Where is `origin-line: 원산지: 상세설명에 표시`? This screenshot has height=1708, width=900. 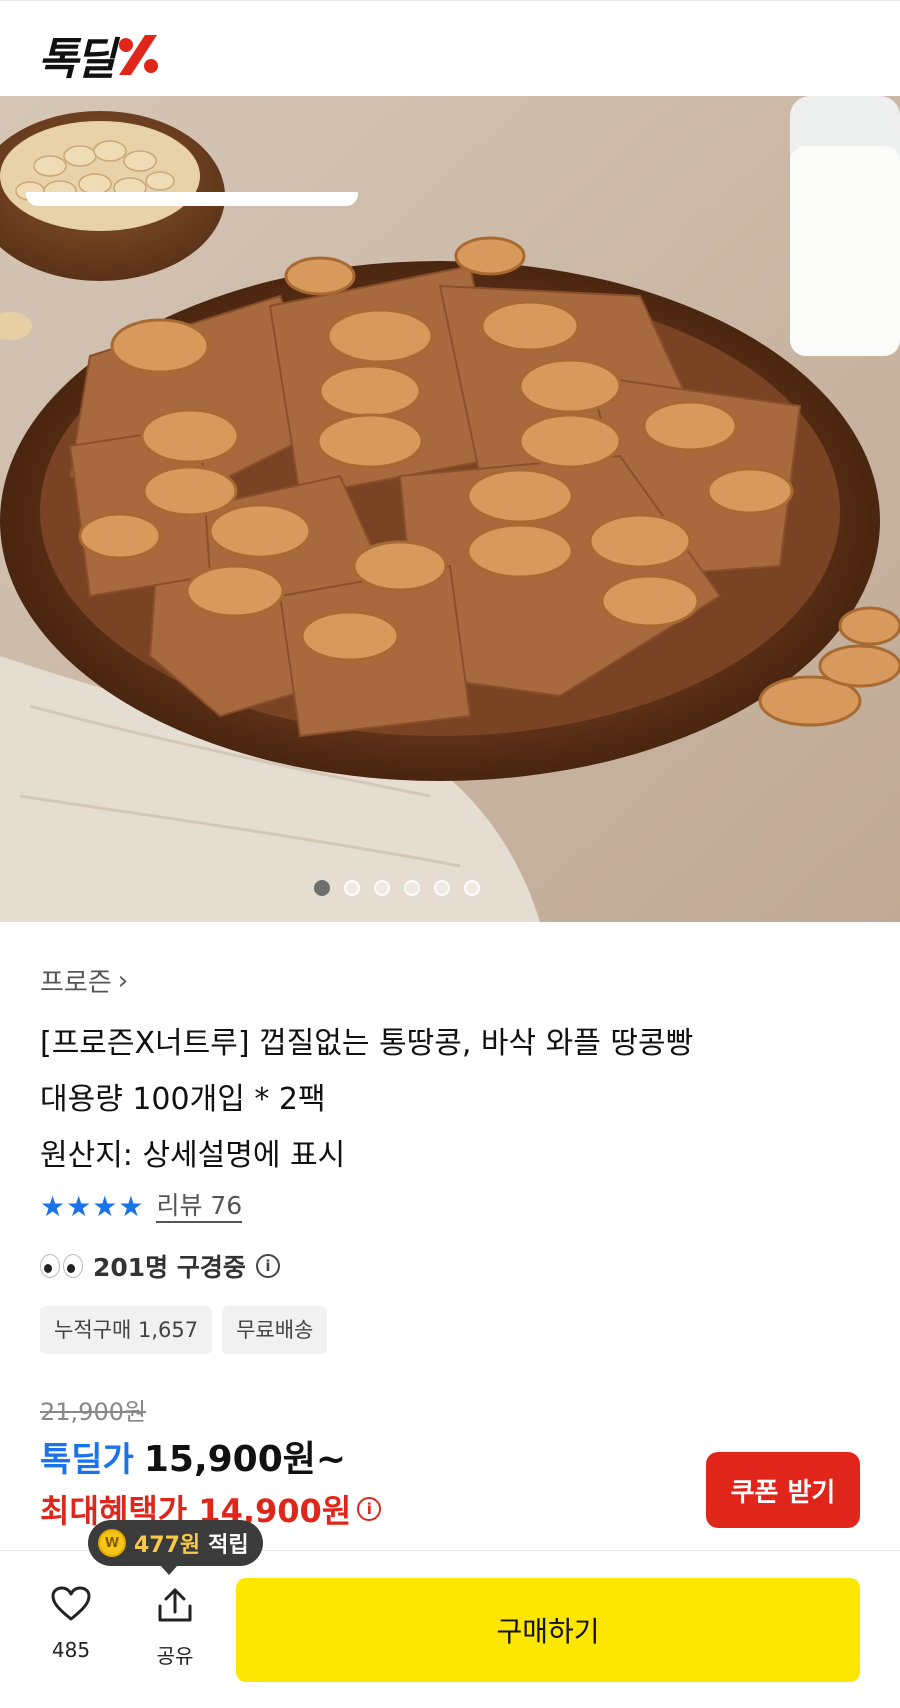 origin-line: 원산지: 상세설명에 표시 is located at coordinates (193, 1155).